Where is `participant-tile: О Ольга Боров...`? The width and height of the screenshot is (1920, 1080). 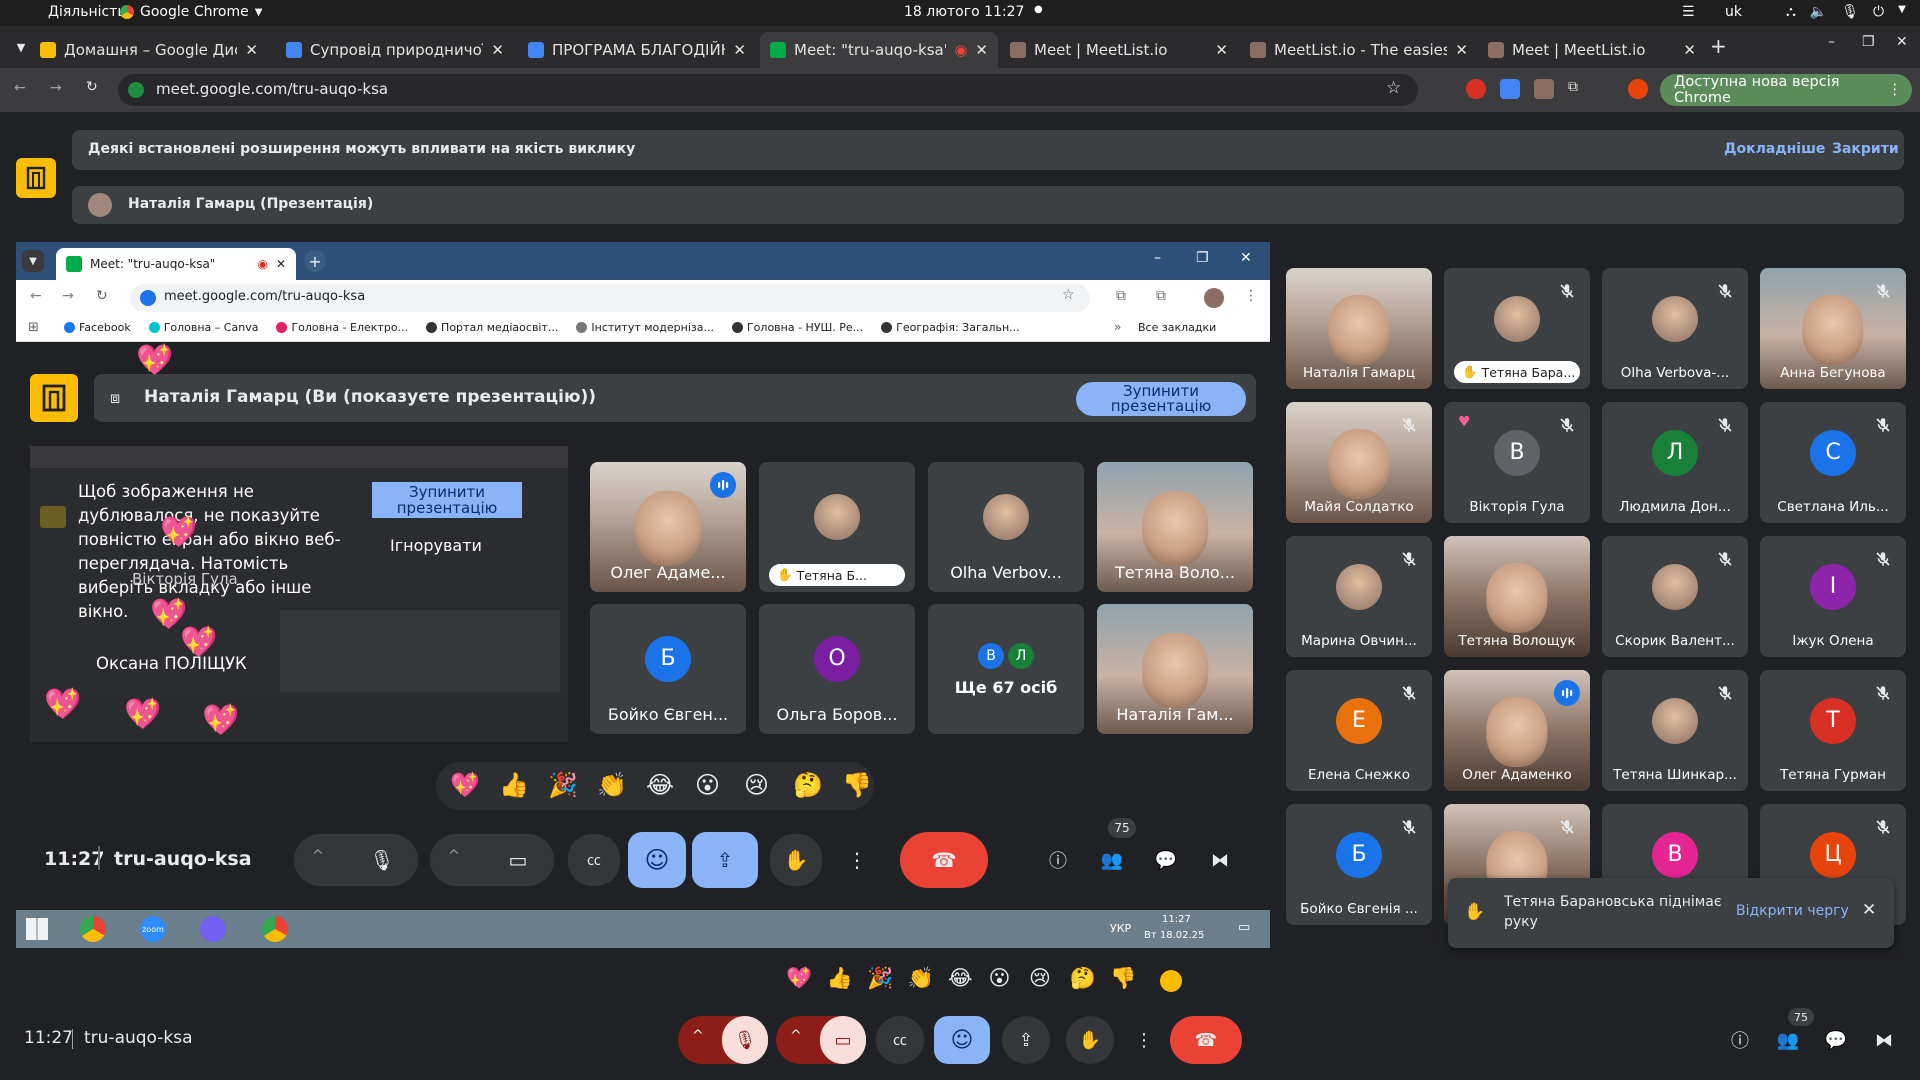 participant-tile: О Ольга Боров... is located at coordinates (837, 669).